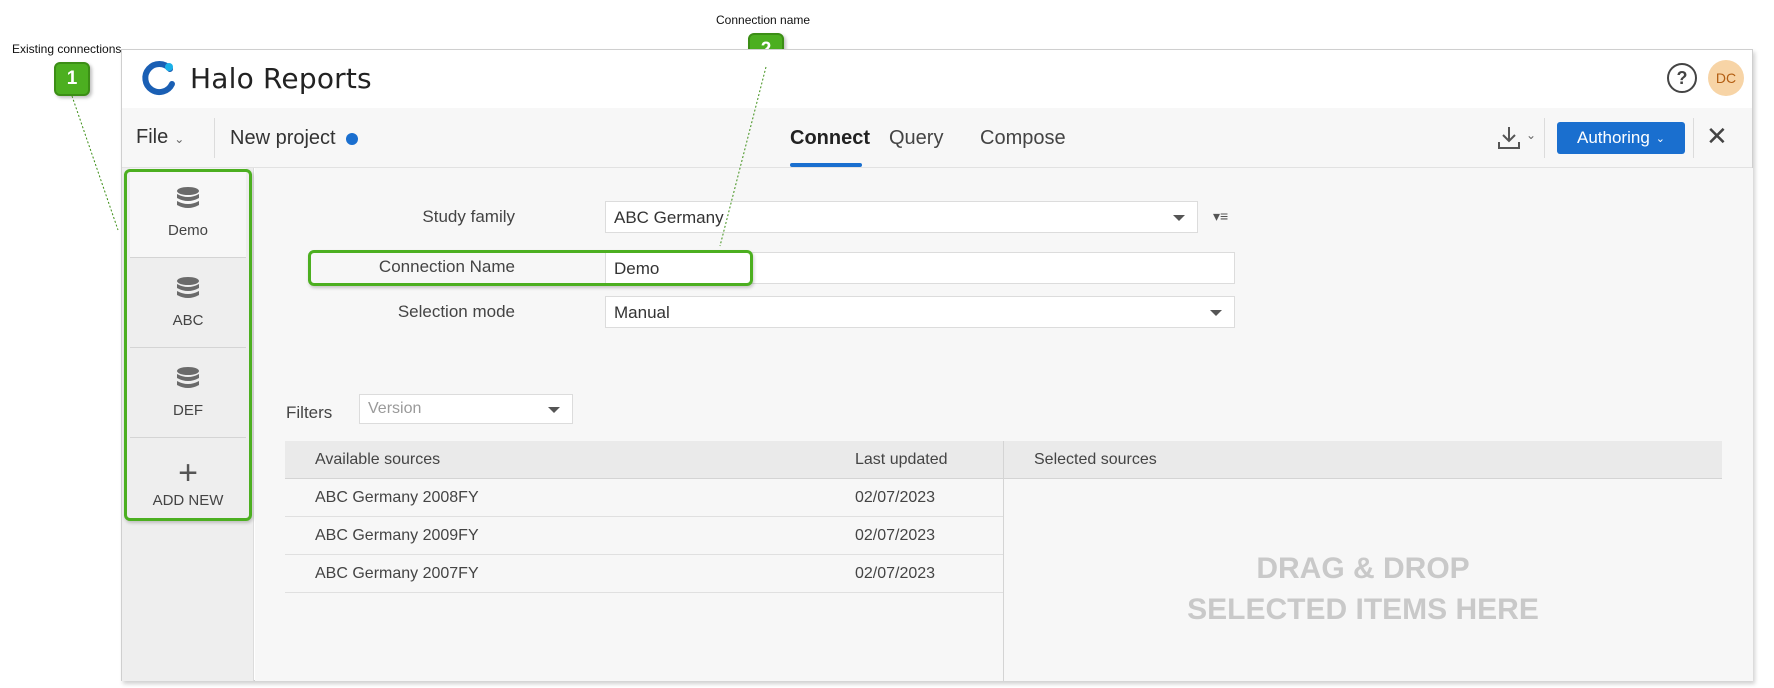 The height and width of the screenshot is (688, 1774). What do you see at coordinates (901, 217) in the screenshot?
I see `study-family-select: ABC Germany` at bounding box center [901, 217].